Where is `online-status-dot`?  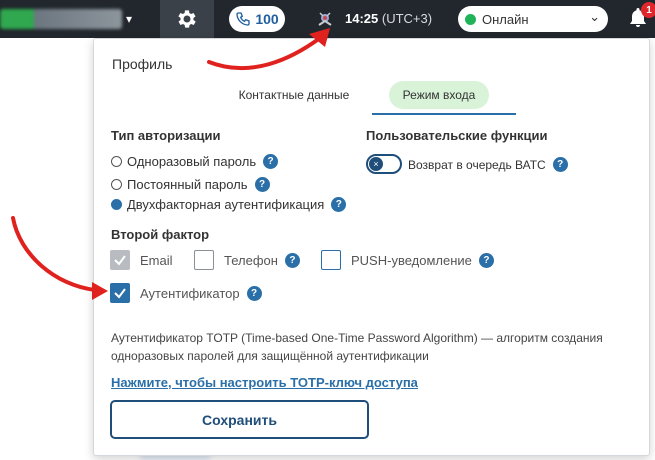 online-status-dot is located at coordinates (470, 19).